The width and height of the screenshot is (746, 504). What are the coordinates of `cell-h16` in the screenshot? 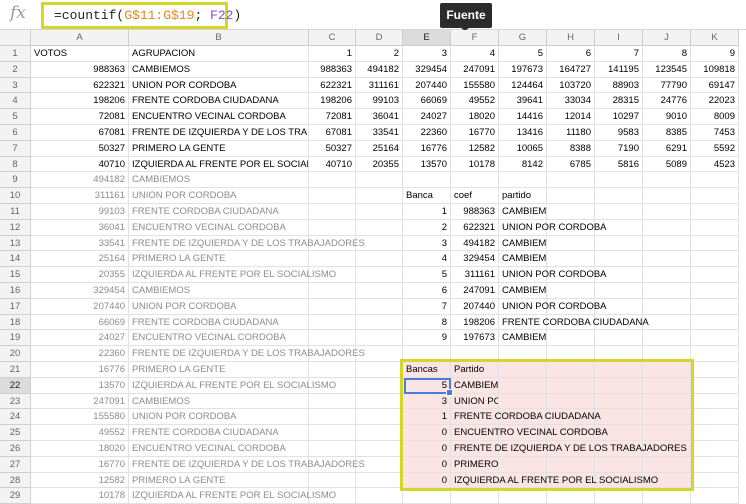 It's located at (571, 291).